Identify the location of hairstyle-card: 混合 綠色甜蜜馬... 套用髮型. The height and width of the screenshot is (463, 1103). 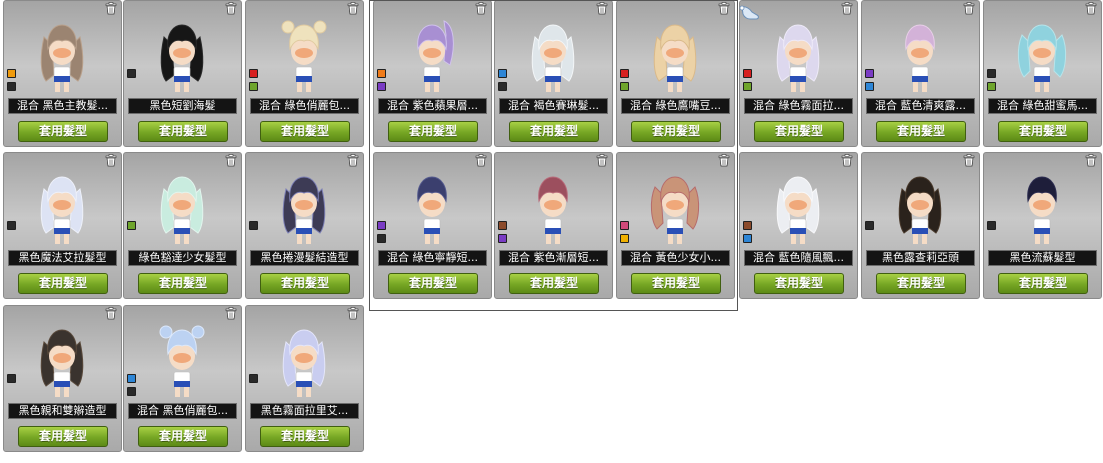
(1042, 73).